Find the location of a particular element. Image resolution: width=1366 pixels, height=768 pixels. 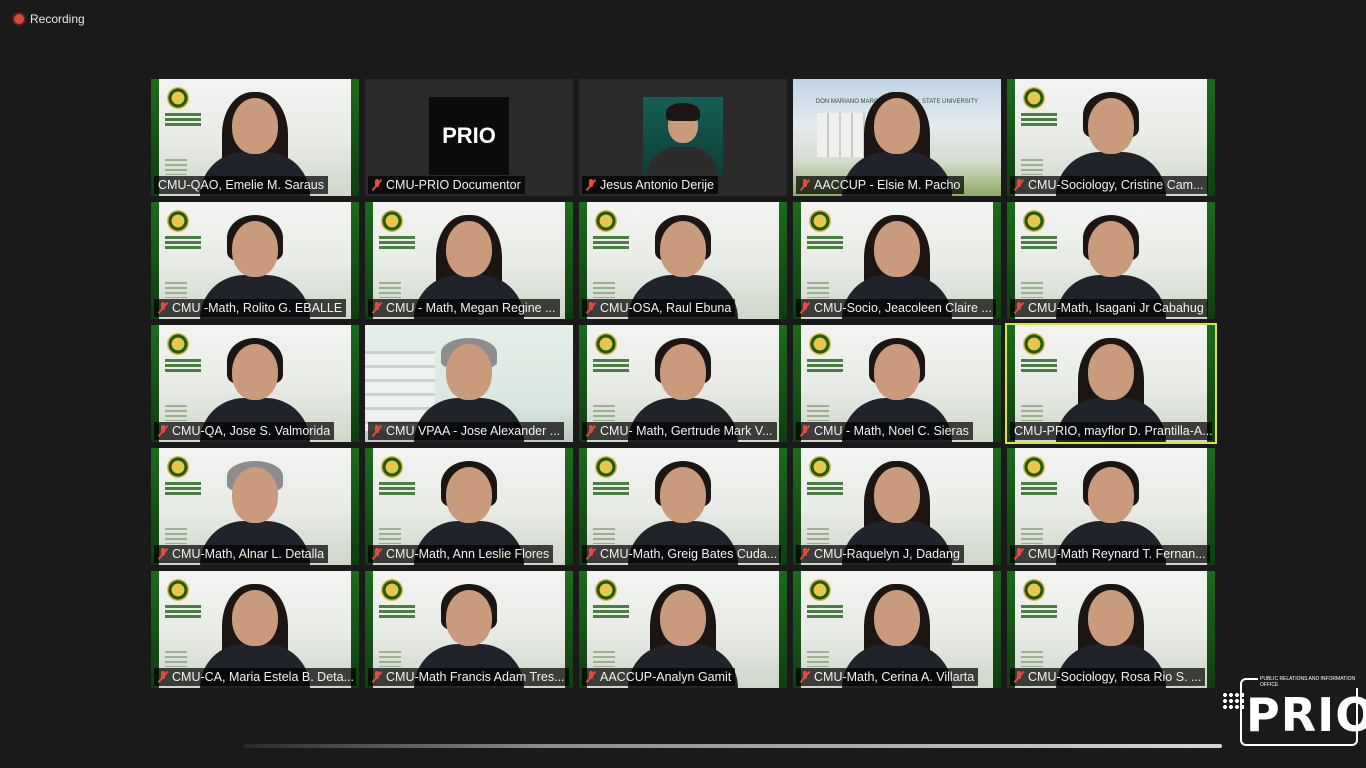

participant-name-label: CMU-PRIO Documentor is located at coordinates (446, 185).